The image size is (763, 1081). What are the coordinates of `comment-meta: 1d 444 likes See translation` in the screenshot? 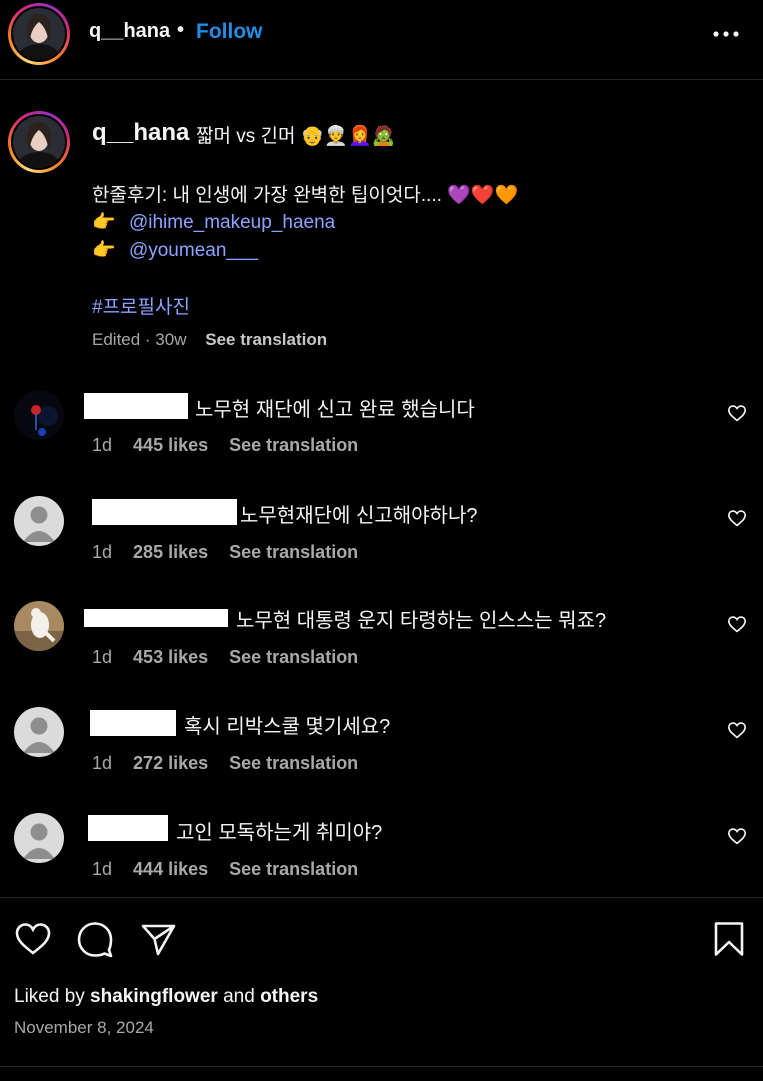 It's located at (225, 869).